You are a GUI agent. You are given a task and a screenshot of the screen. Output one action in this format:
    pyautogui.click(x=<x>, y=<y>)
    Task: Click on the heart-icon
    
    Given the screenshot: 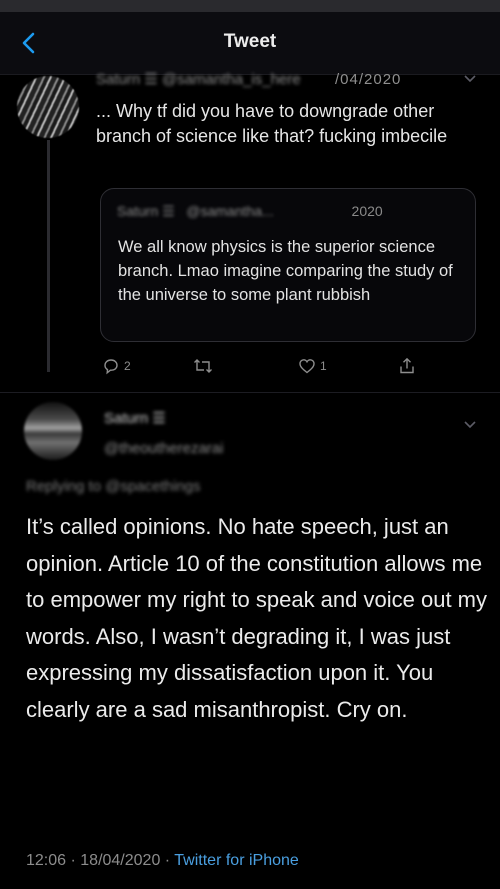 What is the action you would take?
    pyautogui.click(x=307, y=366)
    